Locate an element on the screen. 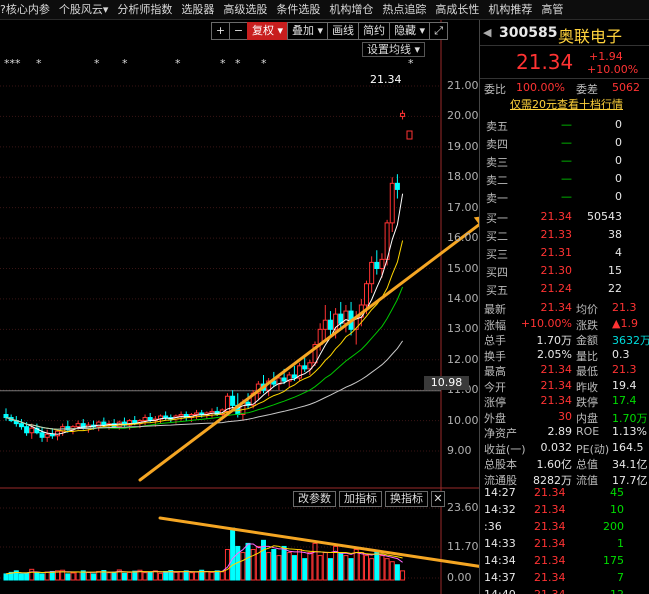 This screenshot has width=649, height=594. hide-button: 隐藏 ▾ is located at coordinates (410, 31).